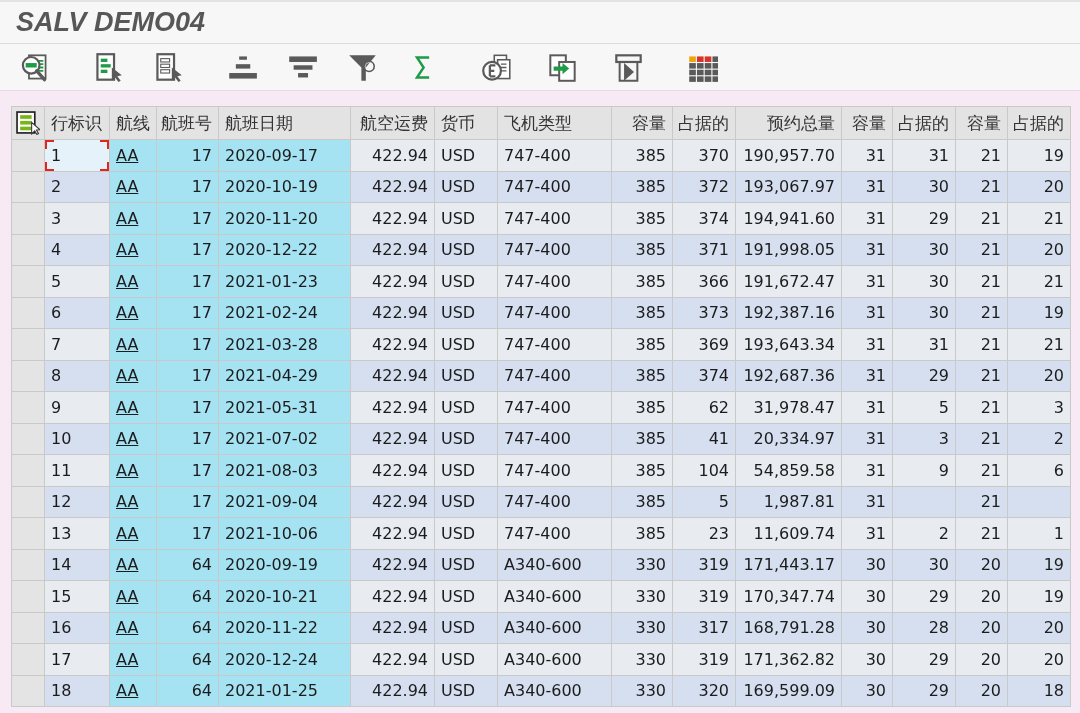  I want to click on table-cell: 317, so click(704, 627).